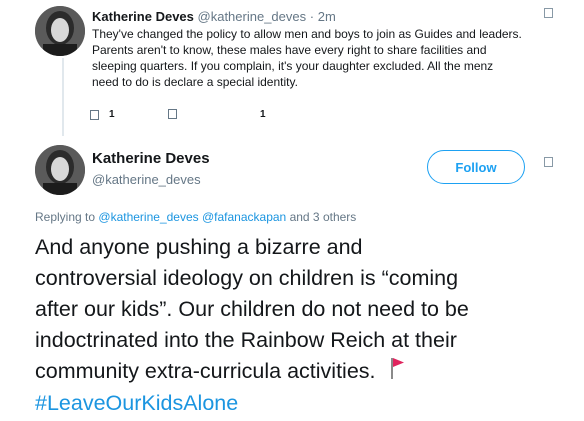  What do you see at coordinates (112, 114) in the screenshot?
I see `reply-count: 1` at bounding box center [112, 114].